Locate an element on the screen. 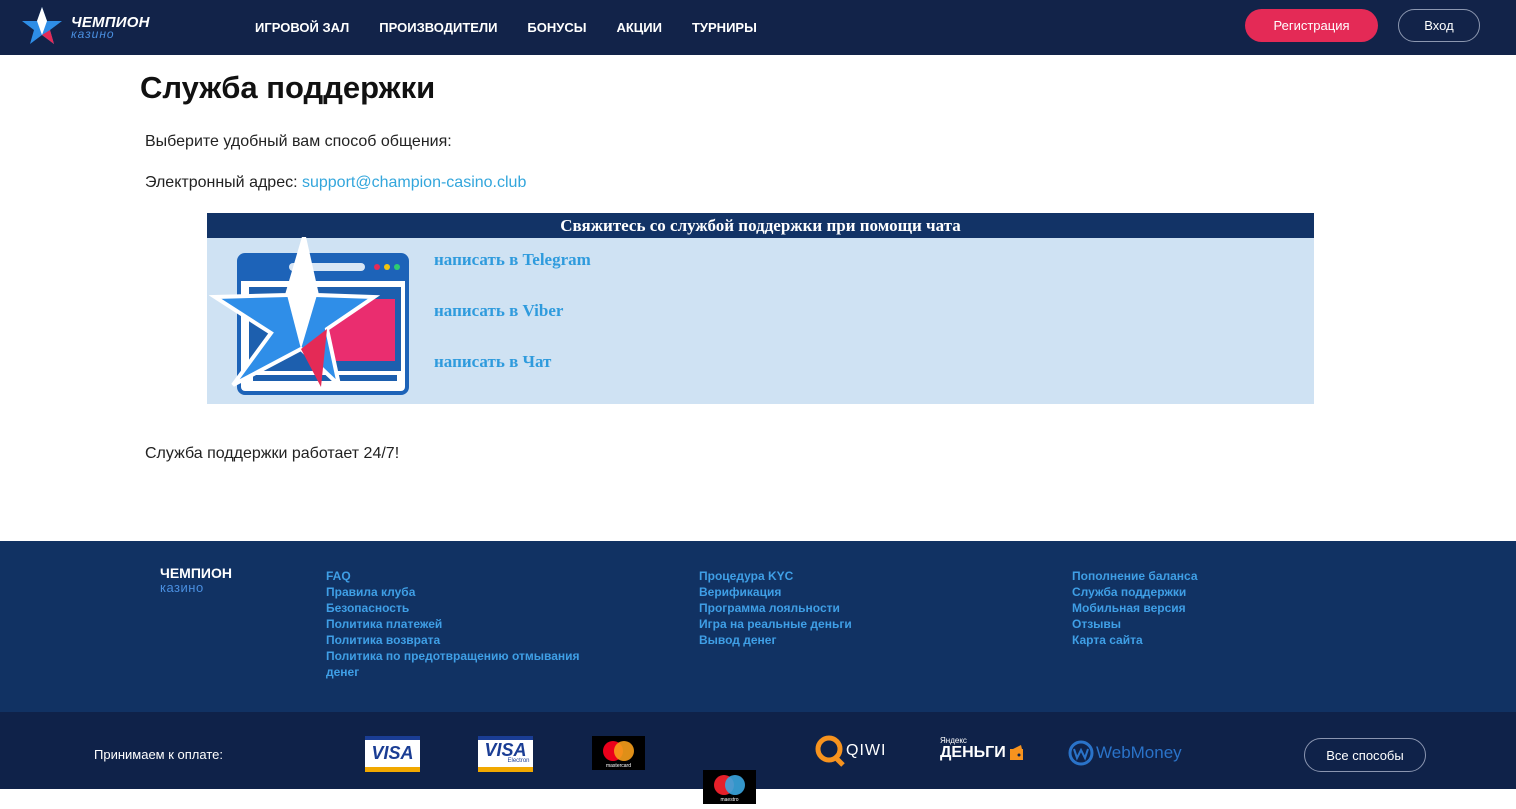 This screenshot has width=1516, height=809. footer-logo-text: ЧЕМПИОН is located at coordinates (196, 573).